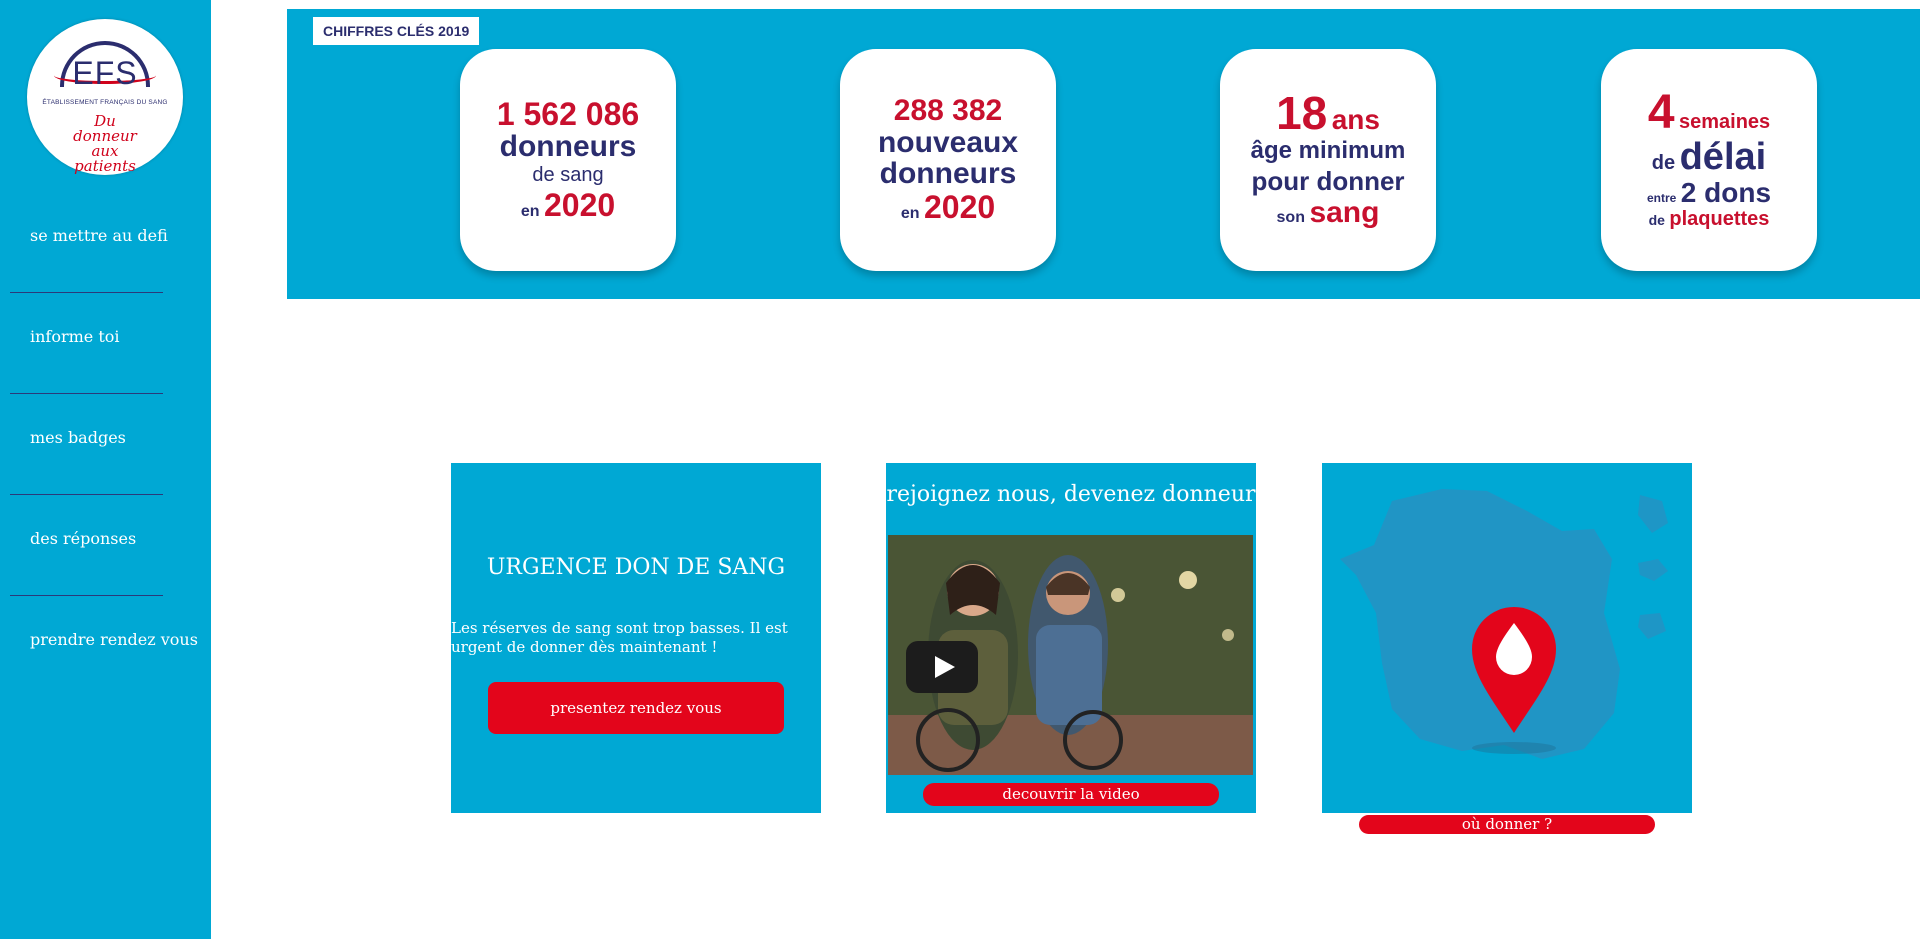 Image resolution: width=1920 pixels, height=939 pixels. I want to click on logo-tagline: Du donneur aux patients, so click(105, 144).